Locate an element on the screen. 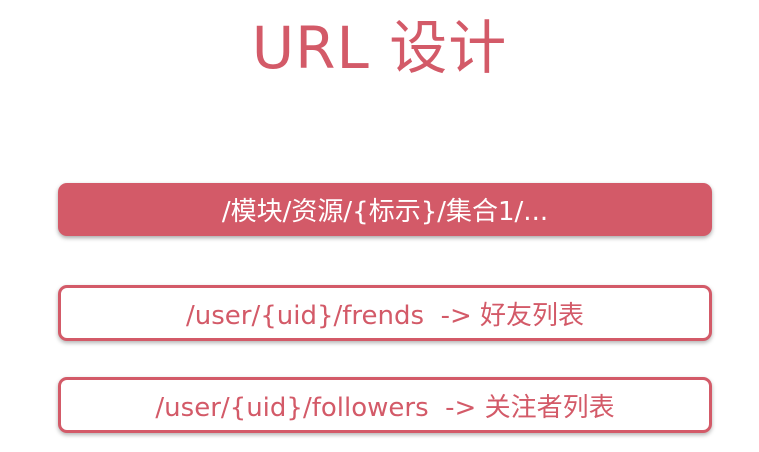  example-box-followers: /user/{uid}/followers -> 关注者列表 is located at coordinates (385, 405).